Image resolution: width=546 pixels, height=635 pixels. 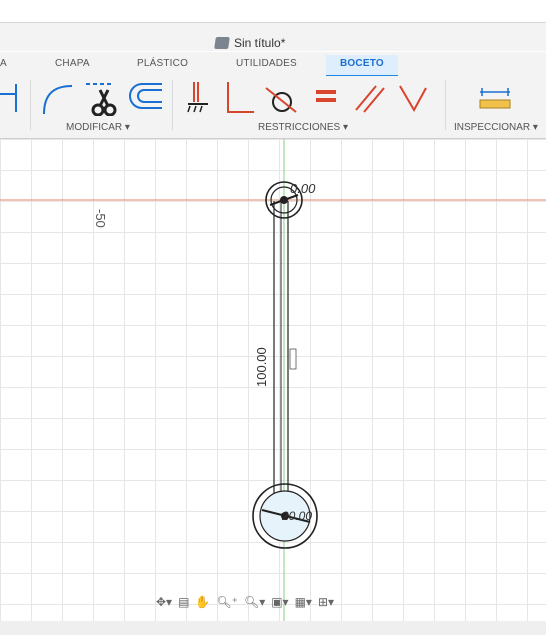 I want to click on viewports-icon: ⊞▾, so click(x=326, y=602).